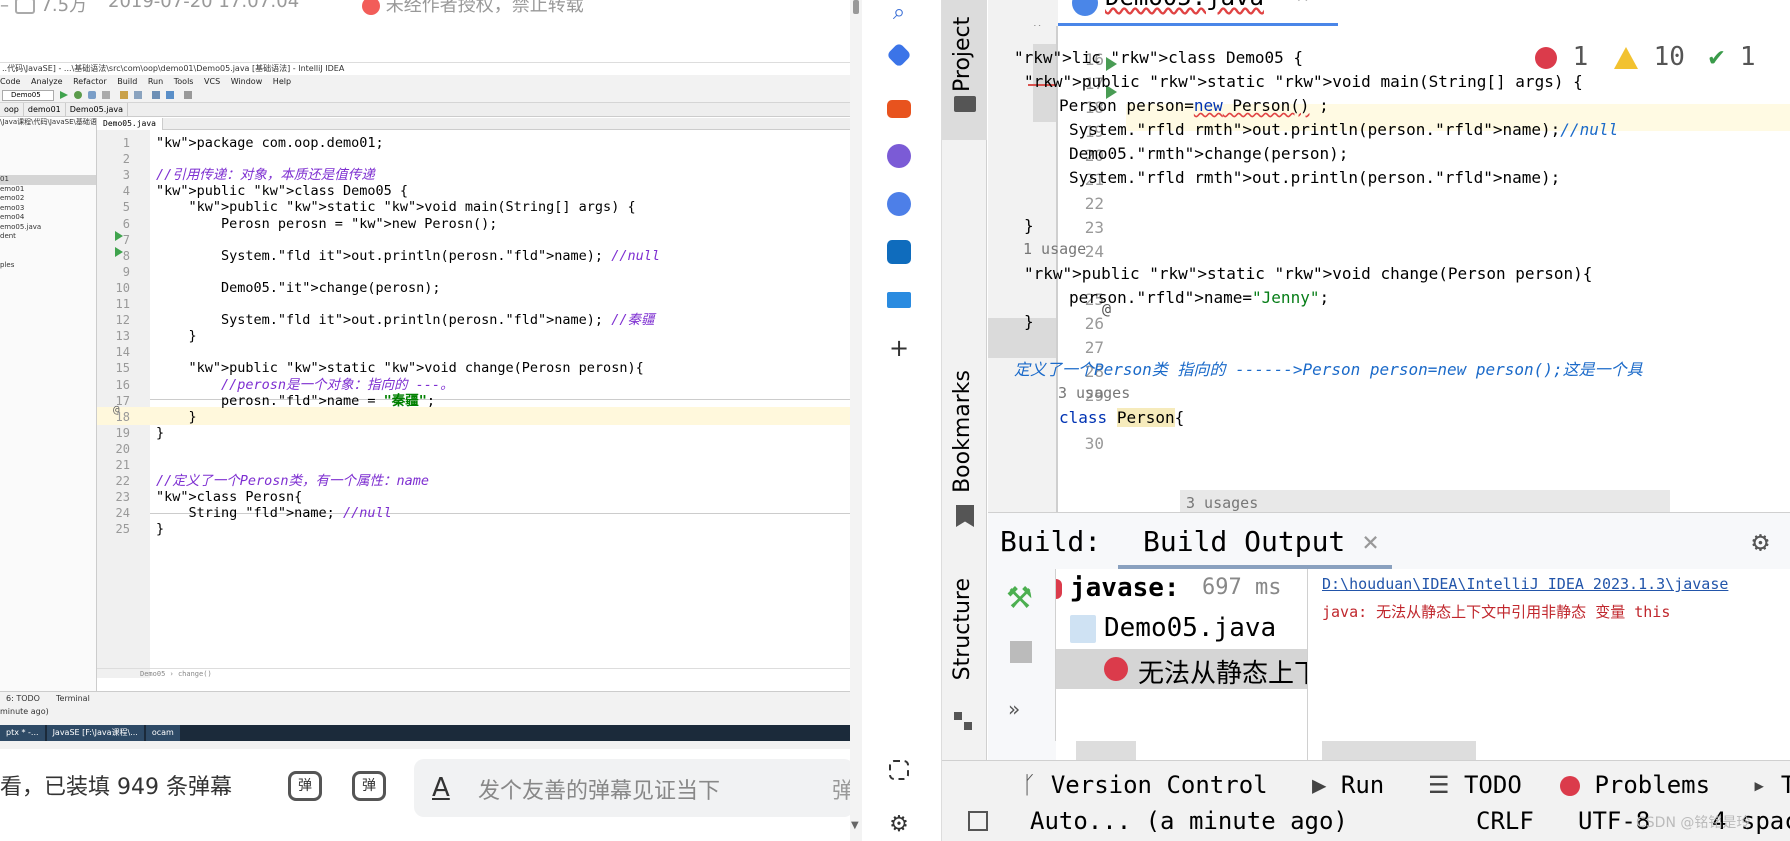 This screenshot has width=1790, height=841. Describe the element at coordinates (1022, 599) in the screenshot. I see `hammer-icon: ⚒` at that location.